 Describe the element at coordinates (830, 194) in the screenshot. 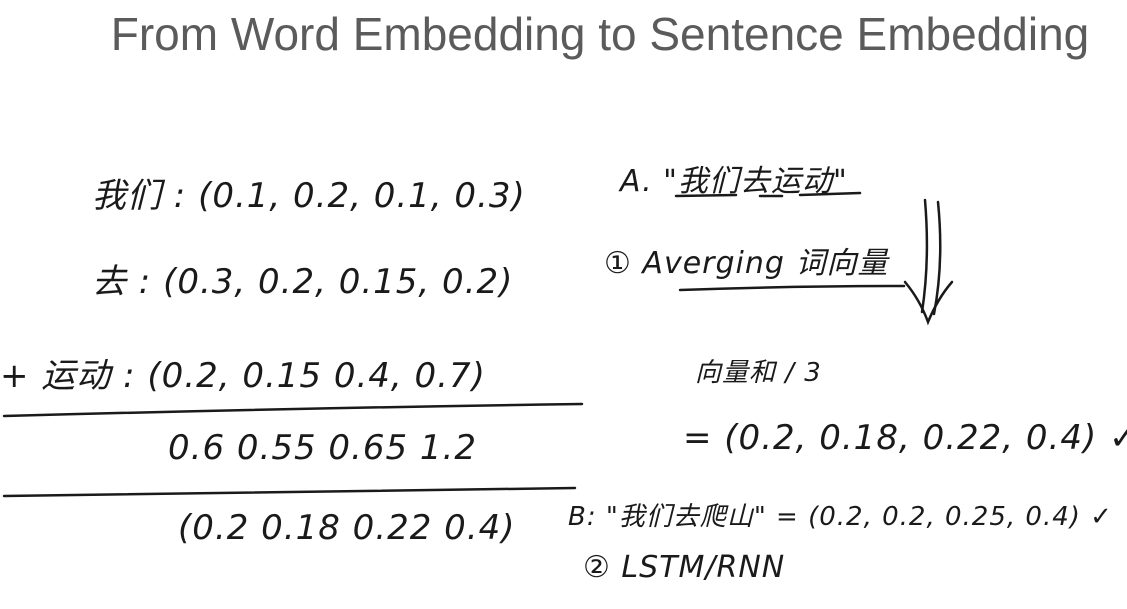

I see `underline-yundong` at that location.